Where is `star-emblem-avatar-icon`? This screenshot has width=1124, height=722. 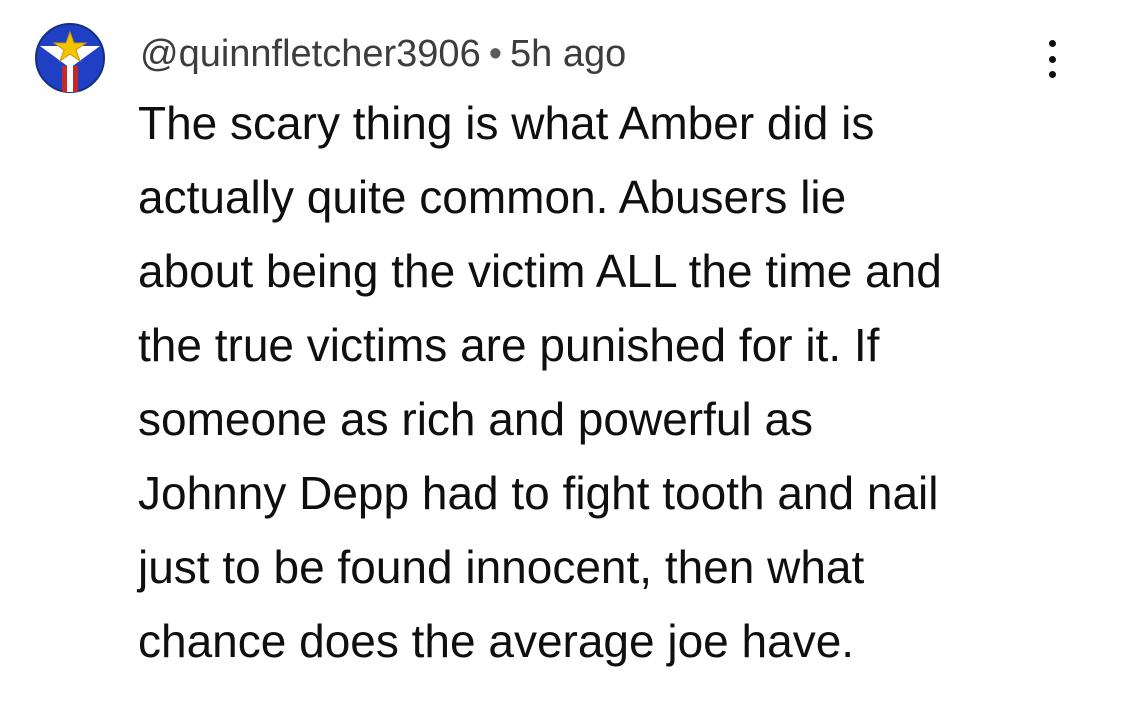 star-emblem-avatar-icon is located at coordinates (70, 58).